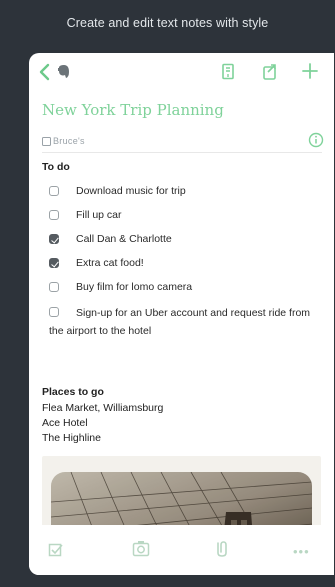  Describe the element at coordinates (316, 140) in the screenshot. I see `info-icon` at that location.